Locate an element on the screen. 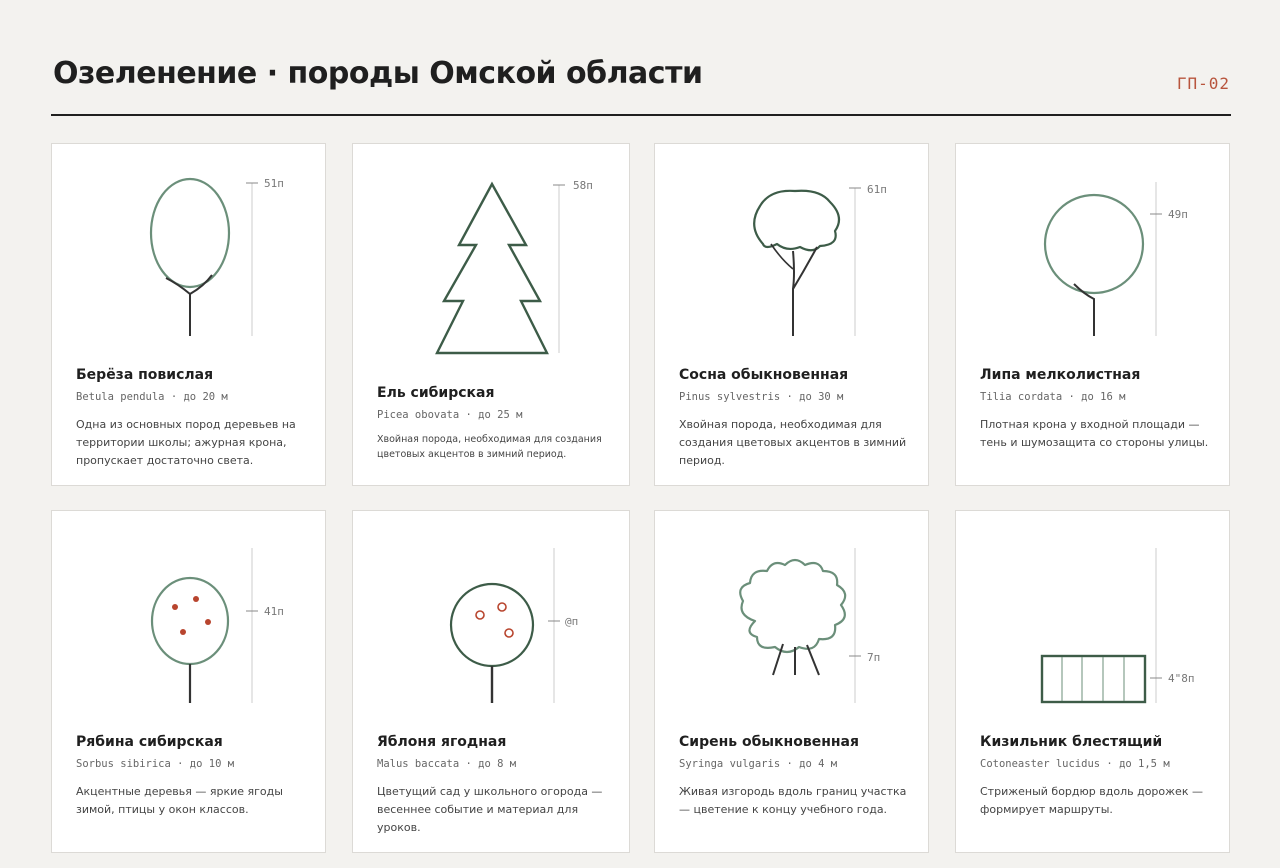  max-height: до 16 м is located at coordinates (1103, 397).